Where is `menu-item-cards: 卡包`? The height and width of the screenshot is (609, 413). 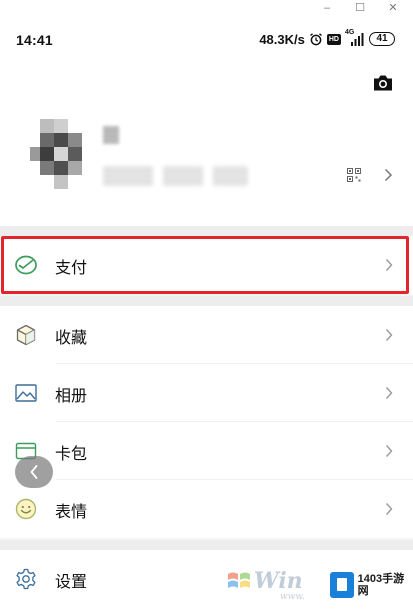
menu-item-cards: 卡包 is located at coordinates (206, 451).